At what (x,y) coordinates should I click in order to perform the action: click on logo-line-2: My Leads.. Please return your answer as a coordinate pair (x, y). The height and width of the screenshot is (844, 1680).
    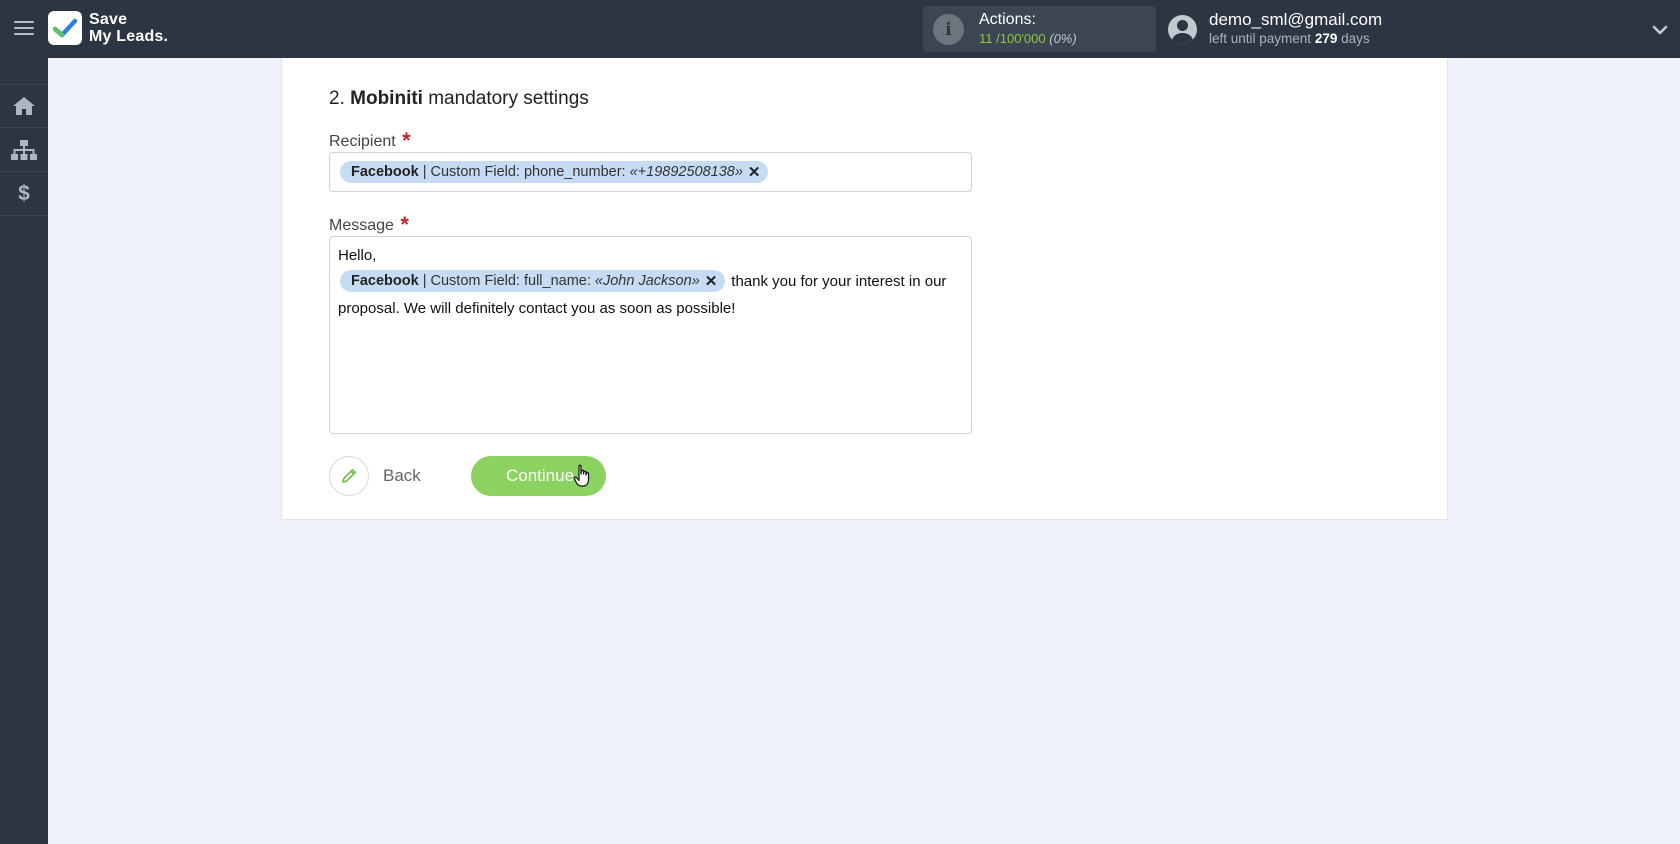
    Looking at the image, I should click on (129, 36).